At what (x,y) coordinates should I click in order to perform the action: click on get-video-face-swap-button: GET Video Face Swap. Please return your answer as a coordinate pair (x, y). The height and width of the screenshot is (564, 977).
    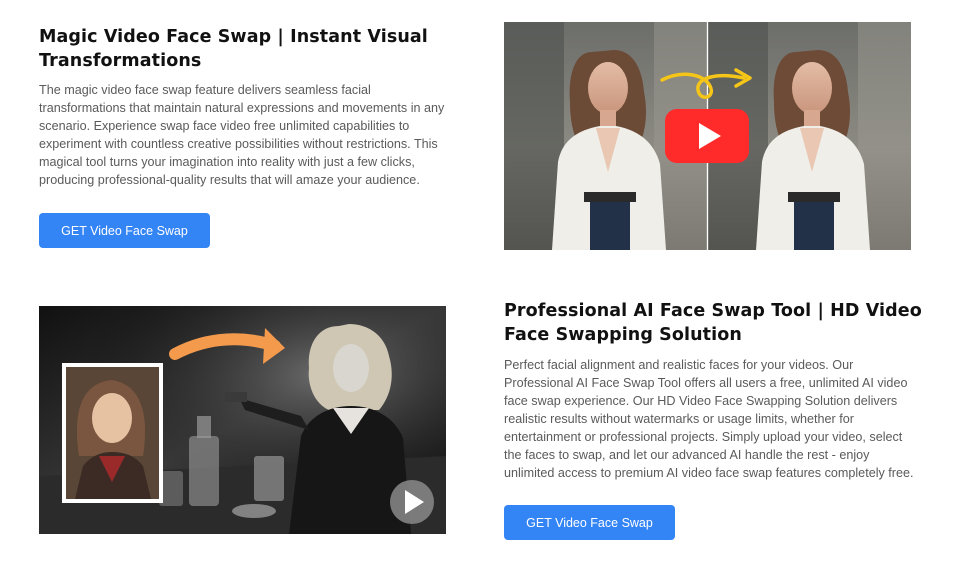
    Looking at the image, I should click on (124, 230).